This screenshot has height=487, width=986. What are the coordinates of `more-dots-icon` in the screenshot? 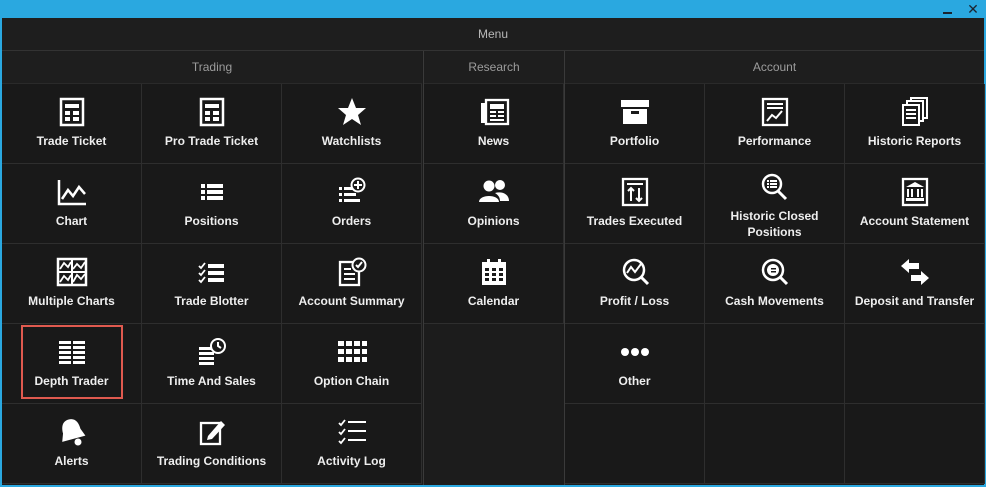 It's located at (634, 352).